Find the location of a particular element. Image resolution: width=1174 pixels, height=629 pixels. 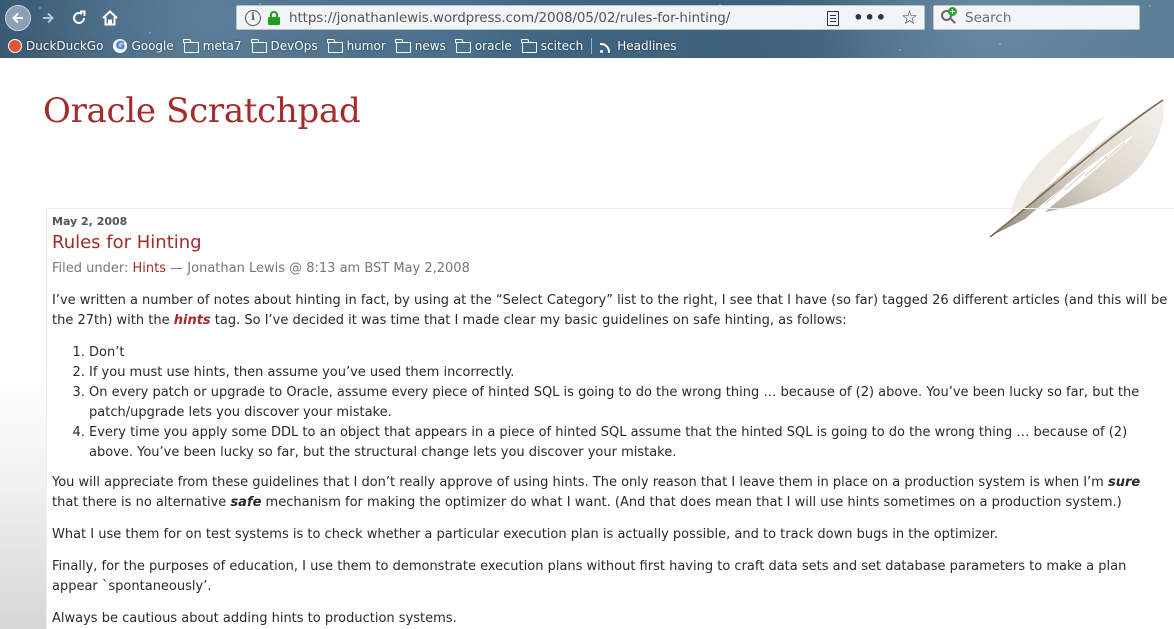

bookmark-headlines: Headlines is located at coordinates (638, 46).